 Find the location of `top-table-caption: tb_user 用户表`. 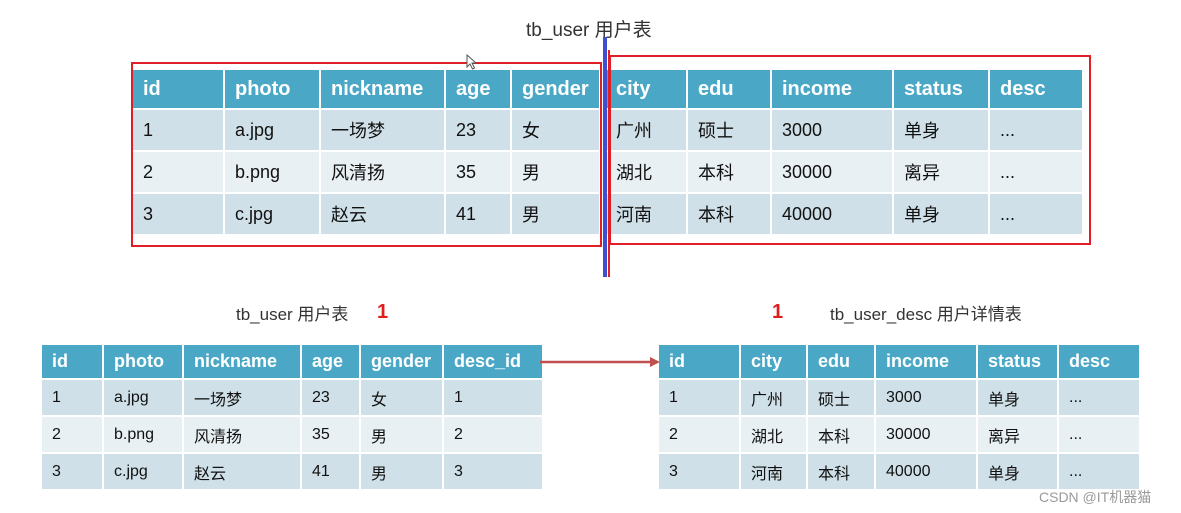

top-table-caption: tb_user 用户表 is located at coordinates (589, 30).